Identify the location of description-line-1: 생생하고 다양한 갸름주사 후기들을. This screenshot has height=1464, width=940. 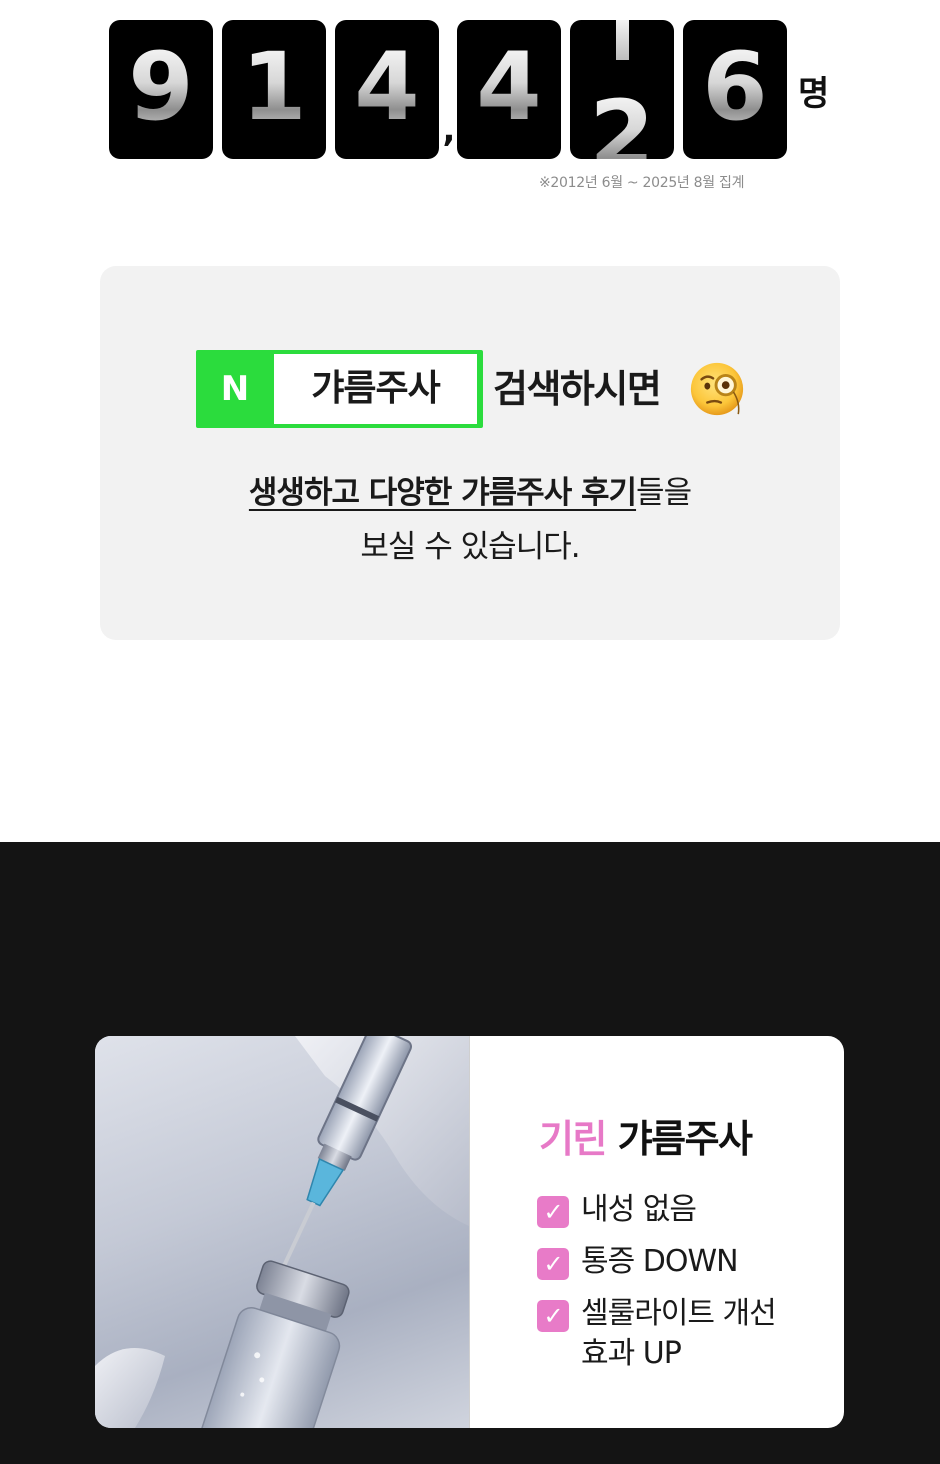
(470, 493).